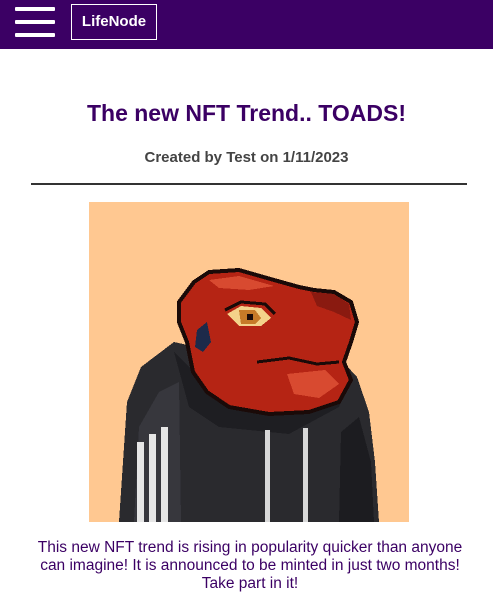  Describe the element at coordinates (246, 113) in the screenshot. I see `article-title: The new NFT Trend.. TOADS!` at that location.